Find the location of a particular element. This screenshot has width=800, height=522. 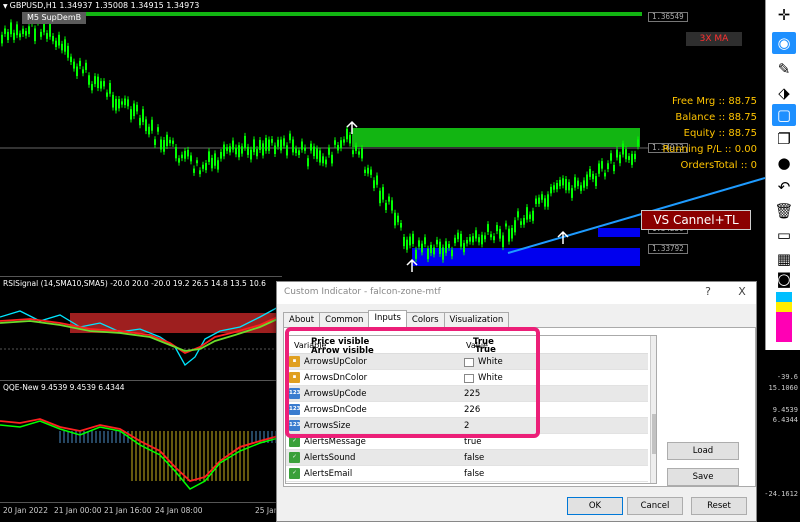

pencil-icon: ✎ is located at coordinates (784, 69).